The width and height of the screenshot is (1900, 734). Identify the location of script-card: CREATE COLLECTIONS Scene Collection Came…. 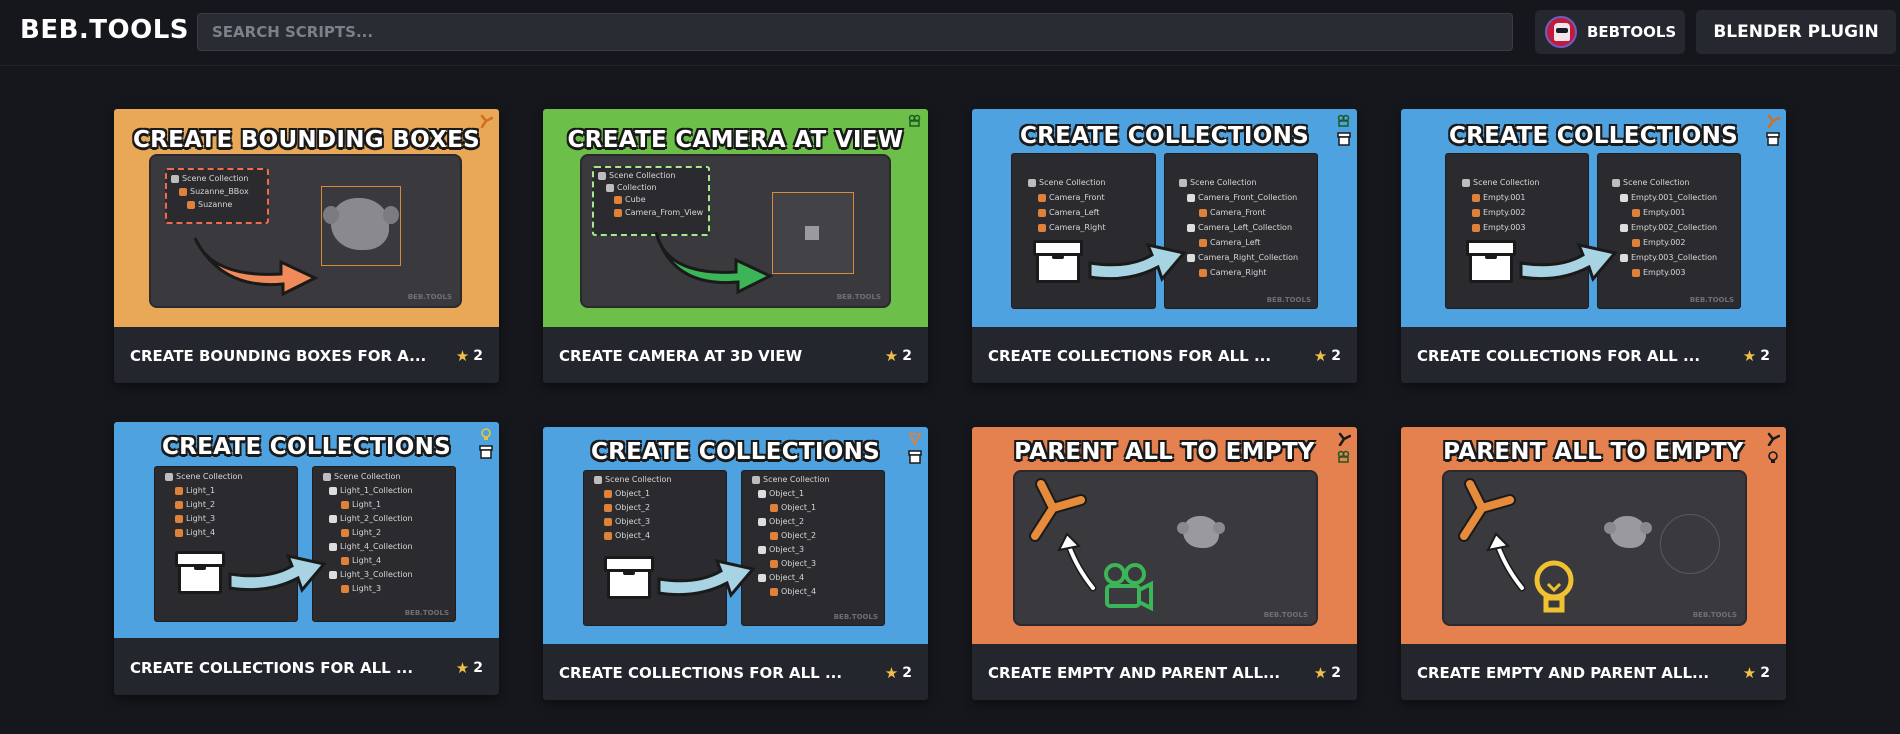
(1164, 246).